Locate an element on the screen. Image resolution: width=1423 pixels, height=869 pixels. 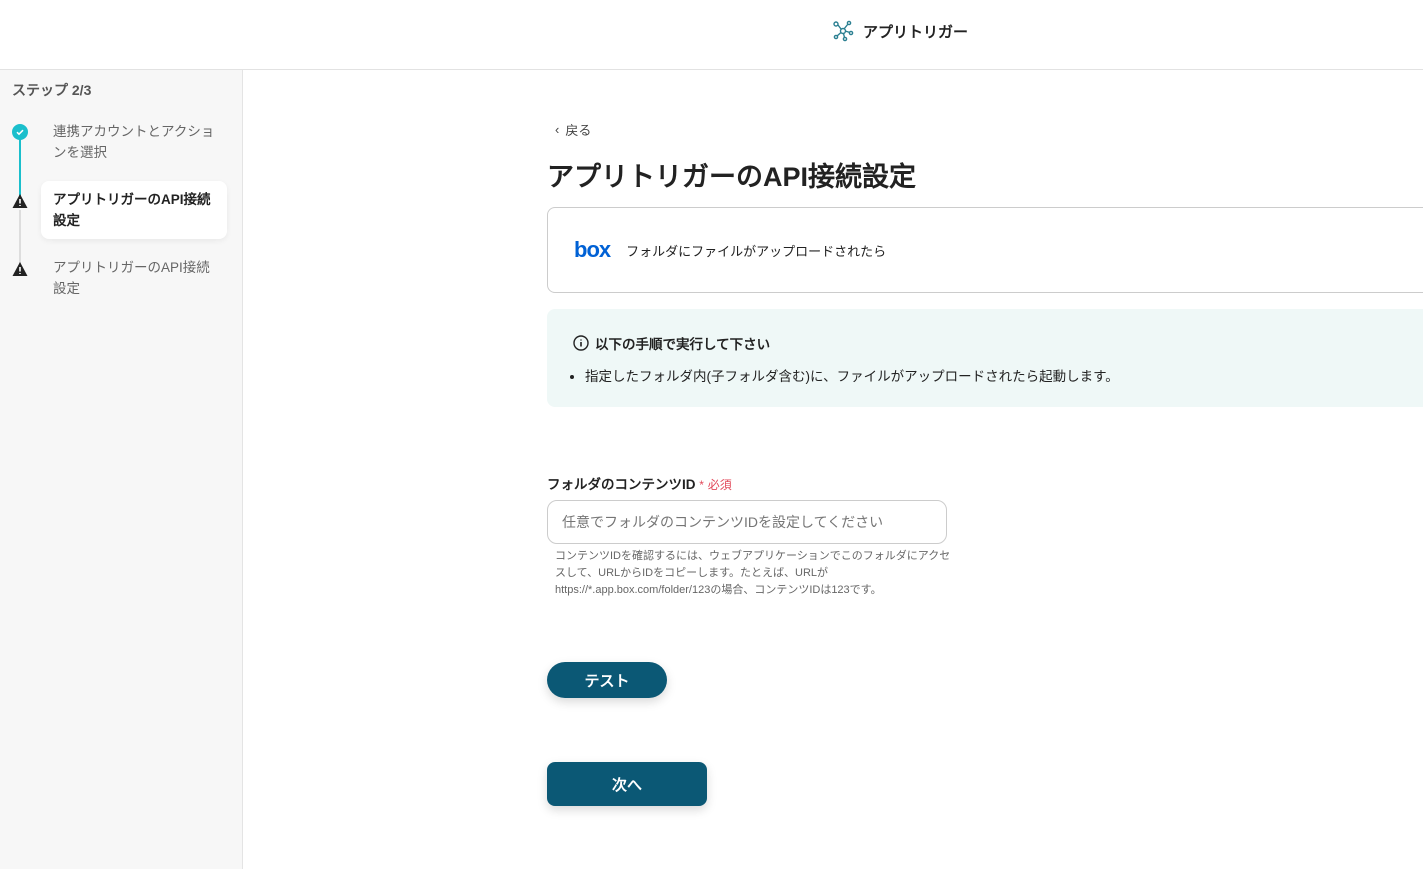
trigger-card: box フォルダにファイルがアップロードされたら is located at coordinates (985, 250).